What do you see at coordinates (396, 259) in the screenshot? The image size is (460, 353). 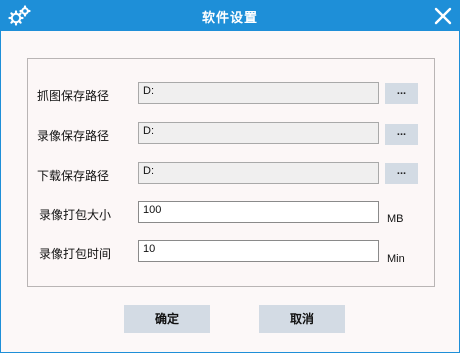 I see `pack-time-unit: Min` at bounding box center [396, 259].